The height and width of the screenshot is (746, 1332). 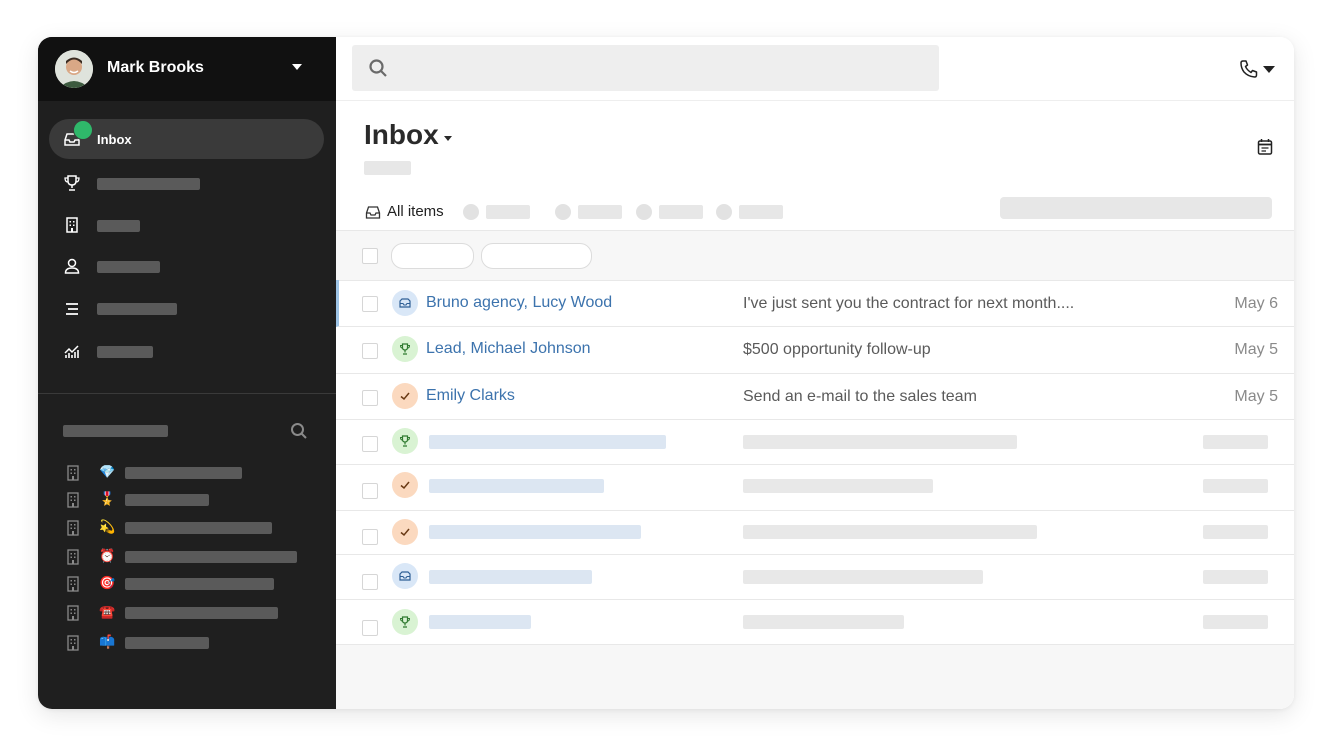 I want to click on contact-link: Bruno agency, Lucy Wood, so click(x=519, y=303).